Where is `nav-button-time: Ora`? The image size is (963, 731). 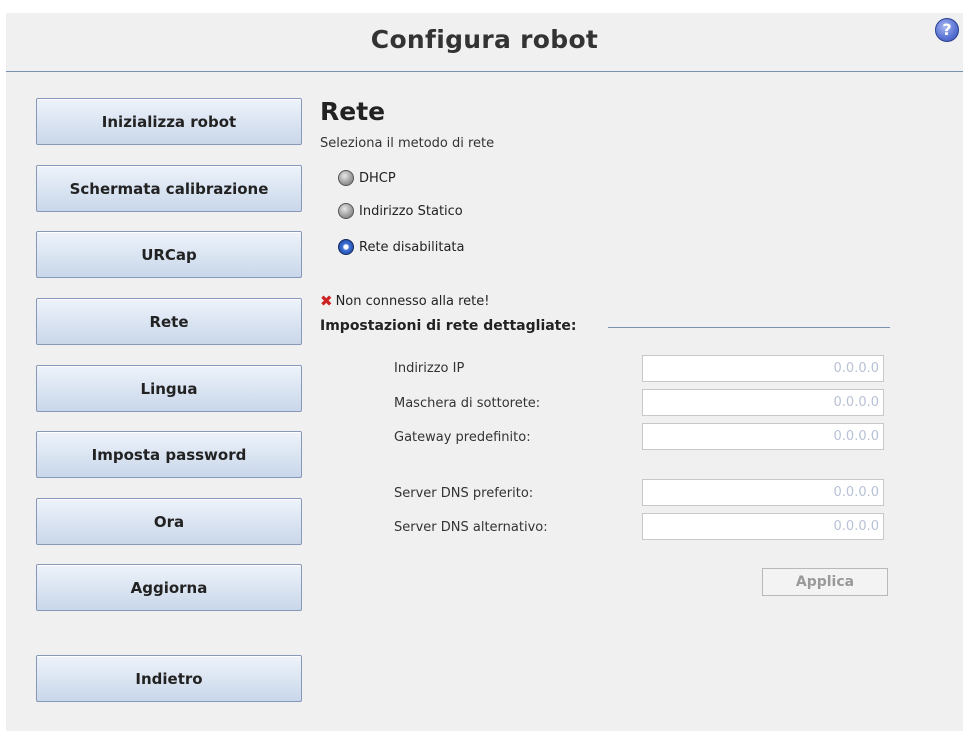
nav-button-time: Ora is located at coordinates (169, 521).